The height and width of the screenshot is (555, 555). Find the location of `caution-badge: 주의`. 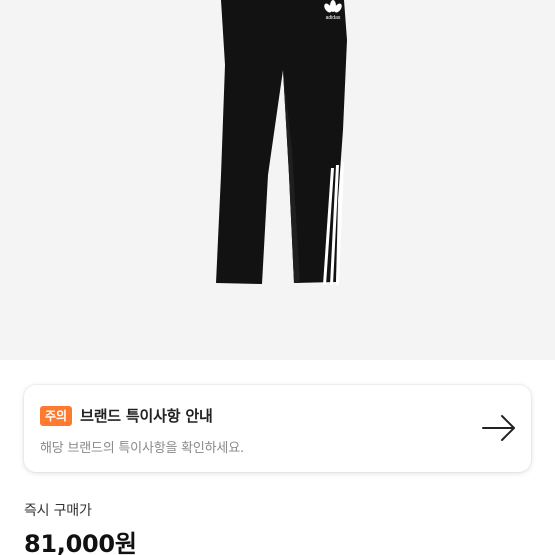

caution-badge: 주의 is located at coordinates (56, 415).